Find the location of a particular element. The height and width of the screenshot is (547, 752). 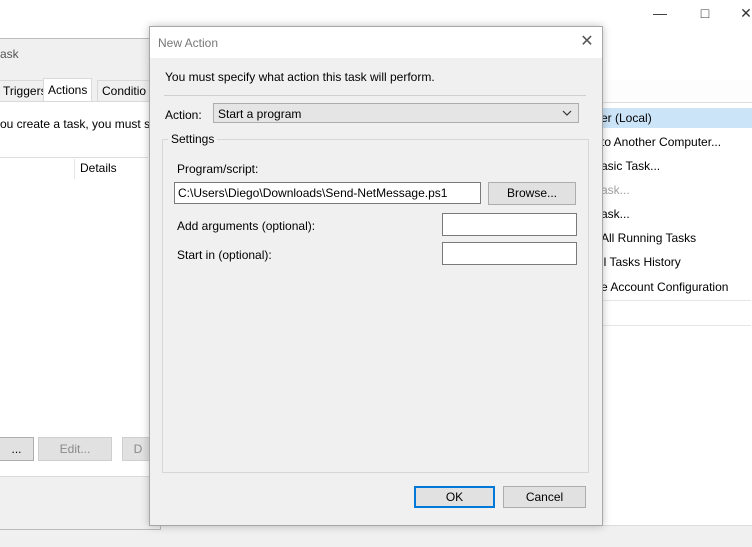

arguments-label: Add arguments (optional): is located at coordinates (246, 226).